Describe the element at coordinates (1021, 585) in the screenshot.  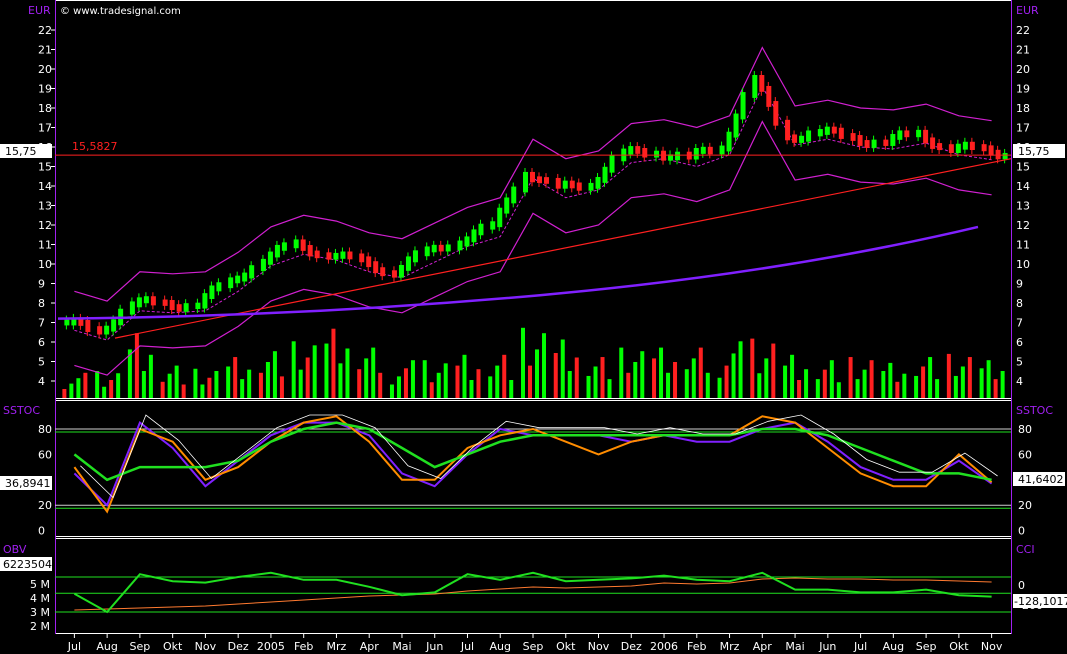
I see `cci-tick-right: 0` at that location.